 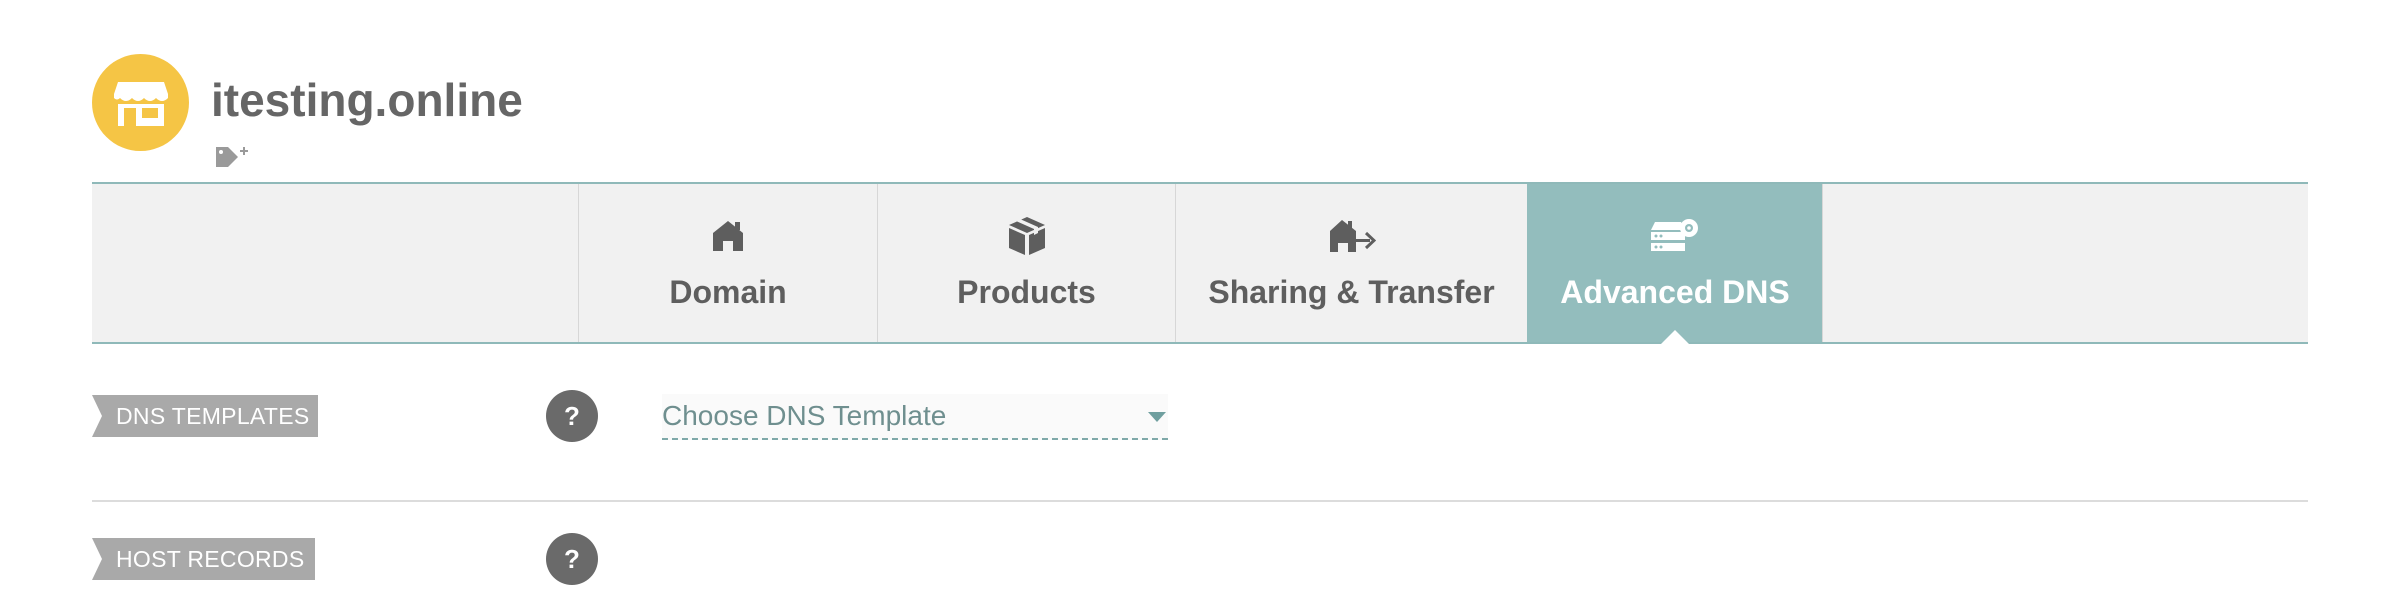 What do you see at coordinates (1675, 292) in the screenshot?
I see `tab-advanced-dns-label: Advanced DNS` at bounding box center [1675, 292].